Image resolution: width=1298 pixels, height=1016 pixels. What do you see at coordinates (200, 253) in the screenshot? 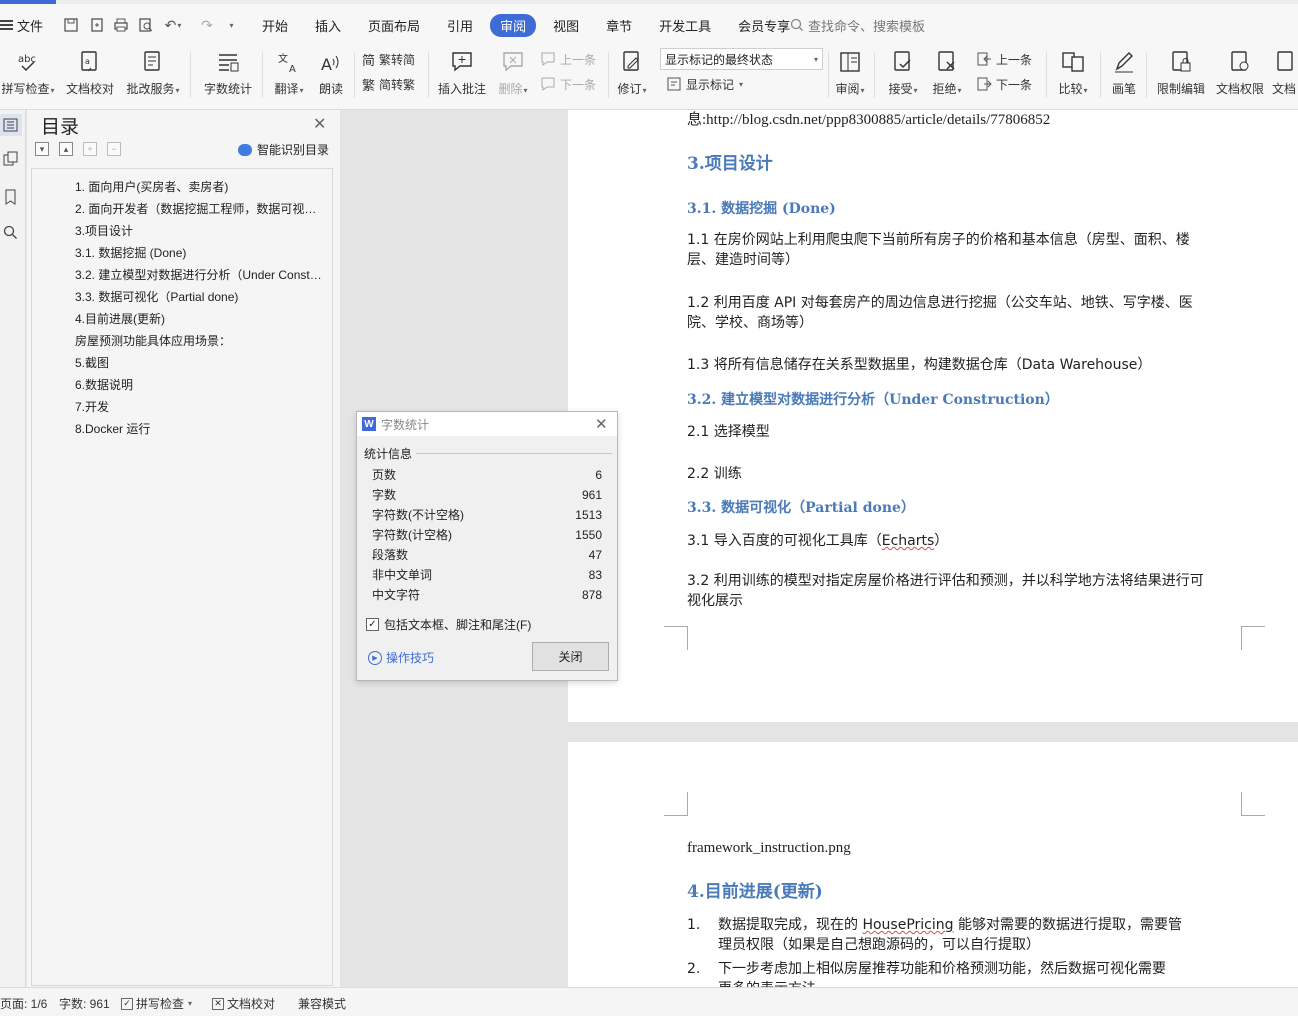
I see `toc-item: 3.1. 数据挖掘 (Done)` at bounding box center [200, 253].